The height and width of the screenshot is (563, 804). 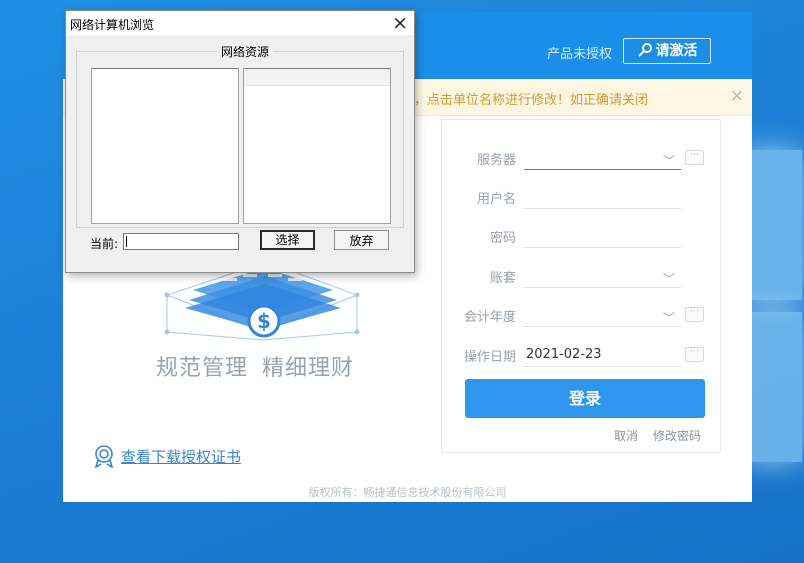 I want to click on username-label: 用户名, so click(x=496, y=199).